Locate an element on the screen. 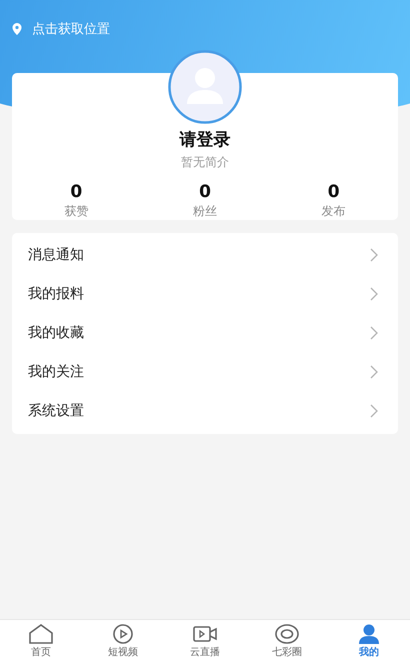  play-icon is located at coordinates (123, 634).